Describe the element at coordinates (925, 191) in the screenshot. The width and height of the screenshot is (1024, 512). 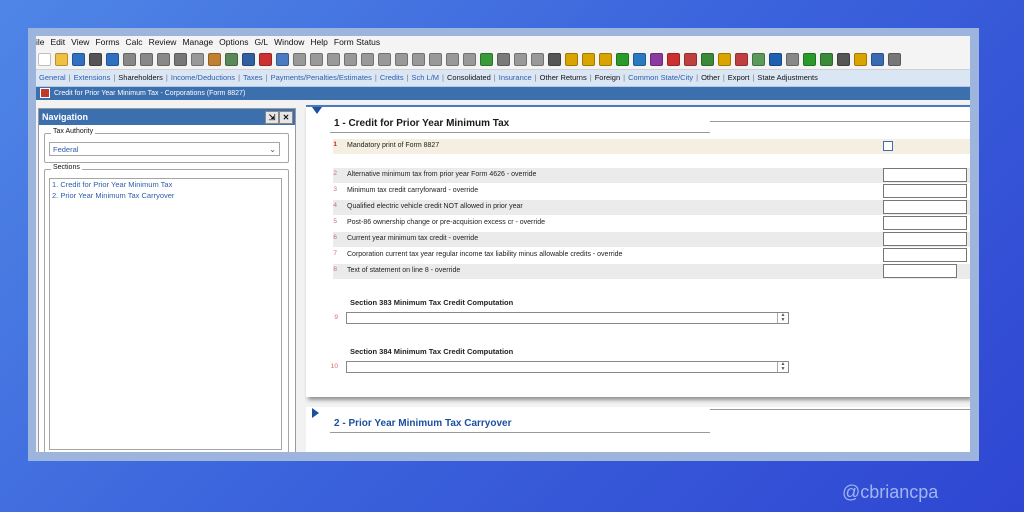
I see `carryforward-input` at that location.